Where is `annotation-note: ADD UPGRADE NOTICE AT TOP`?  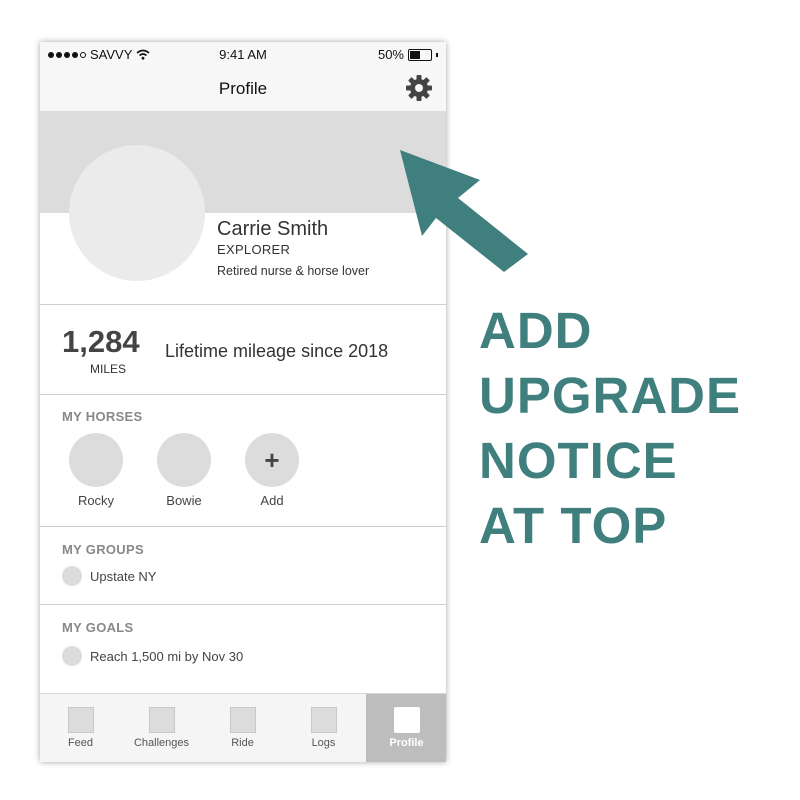
annotation-note: ADD UPGRADE NOTICE AT TOP is located at coordinates (639, 428).